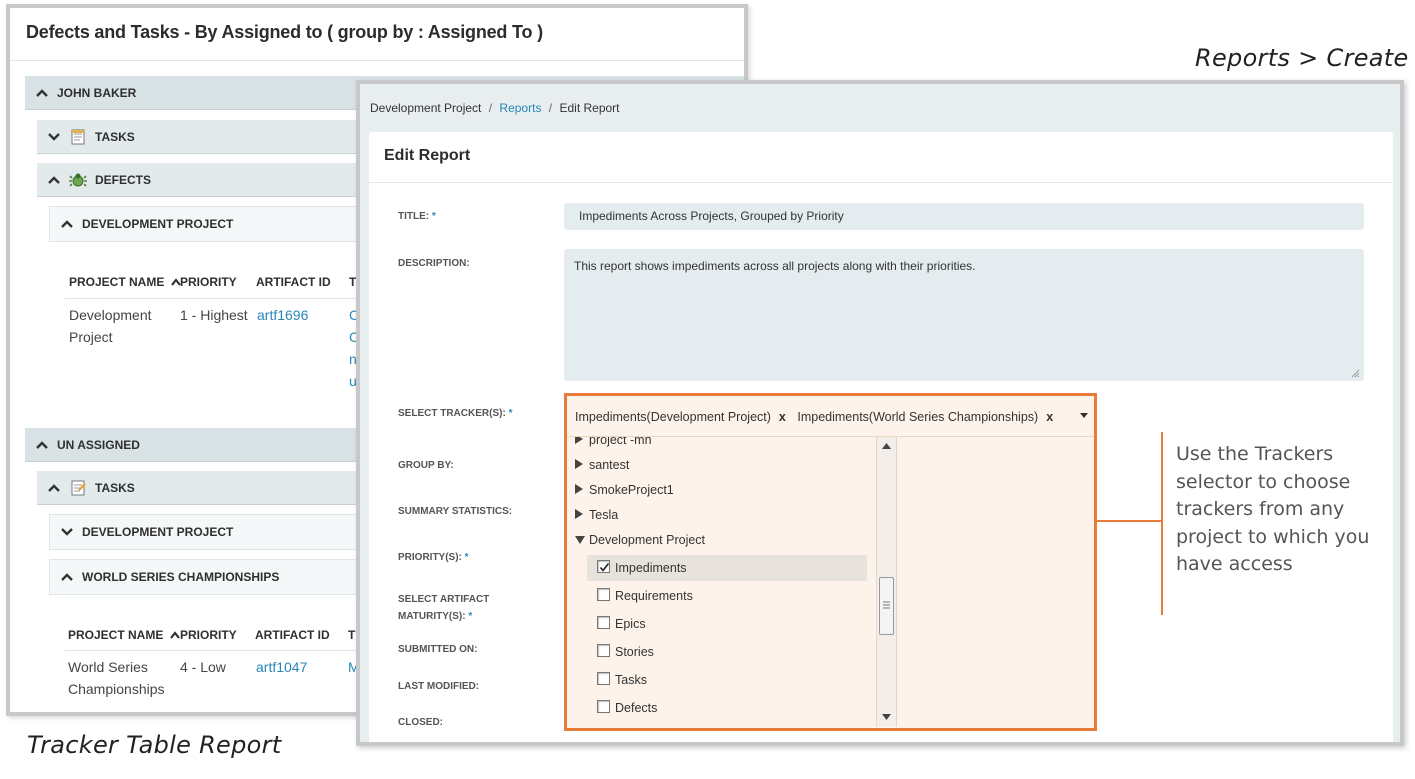  Describe the element at coordinates (1129, 521) in the screenshot. I see `callout-connector` at that location.